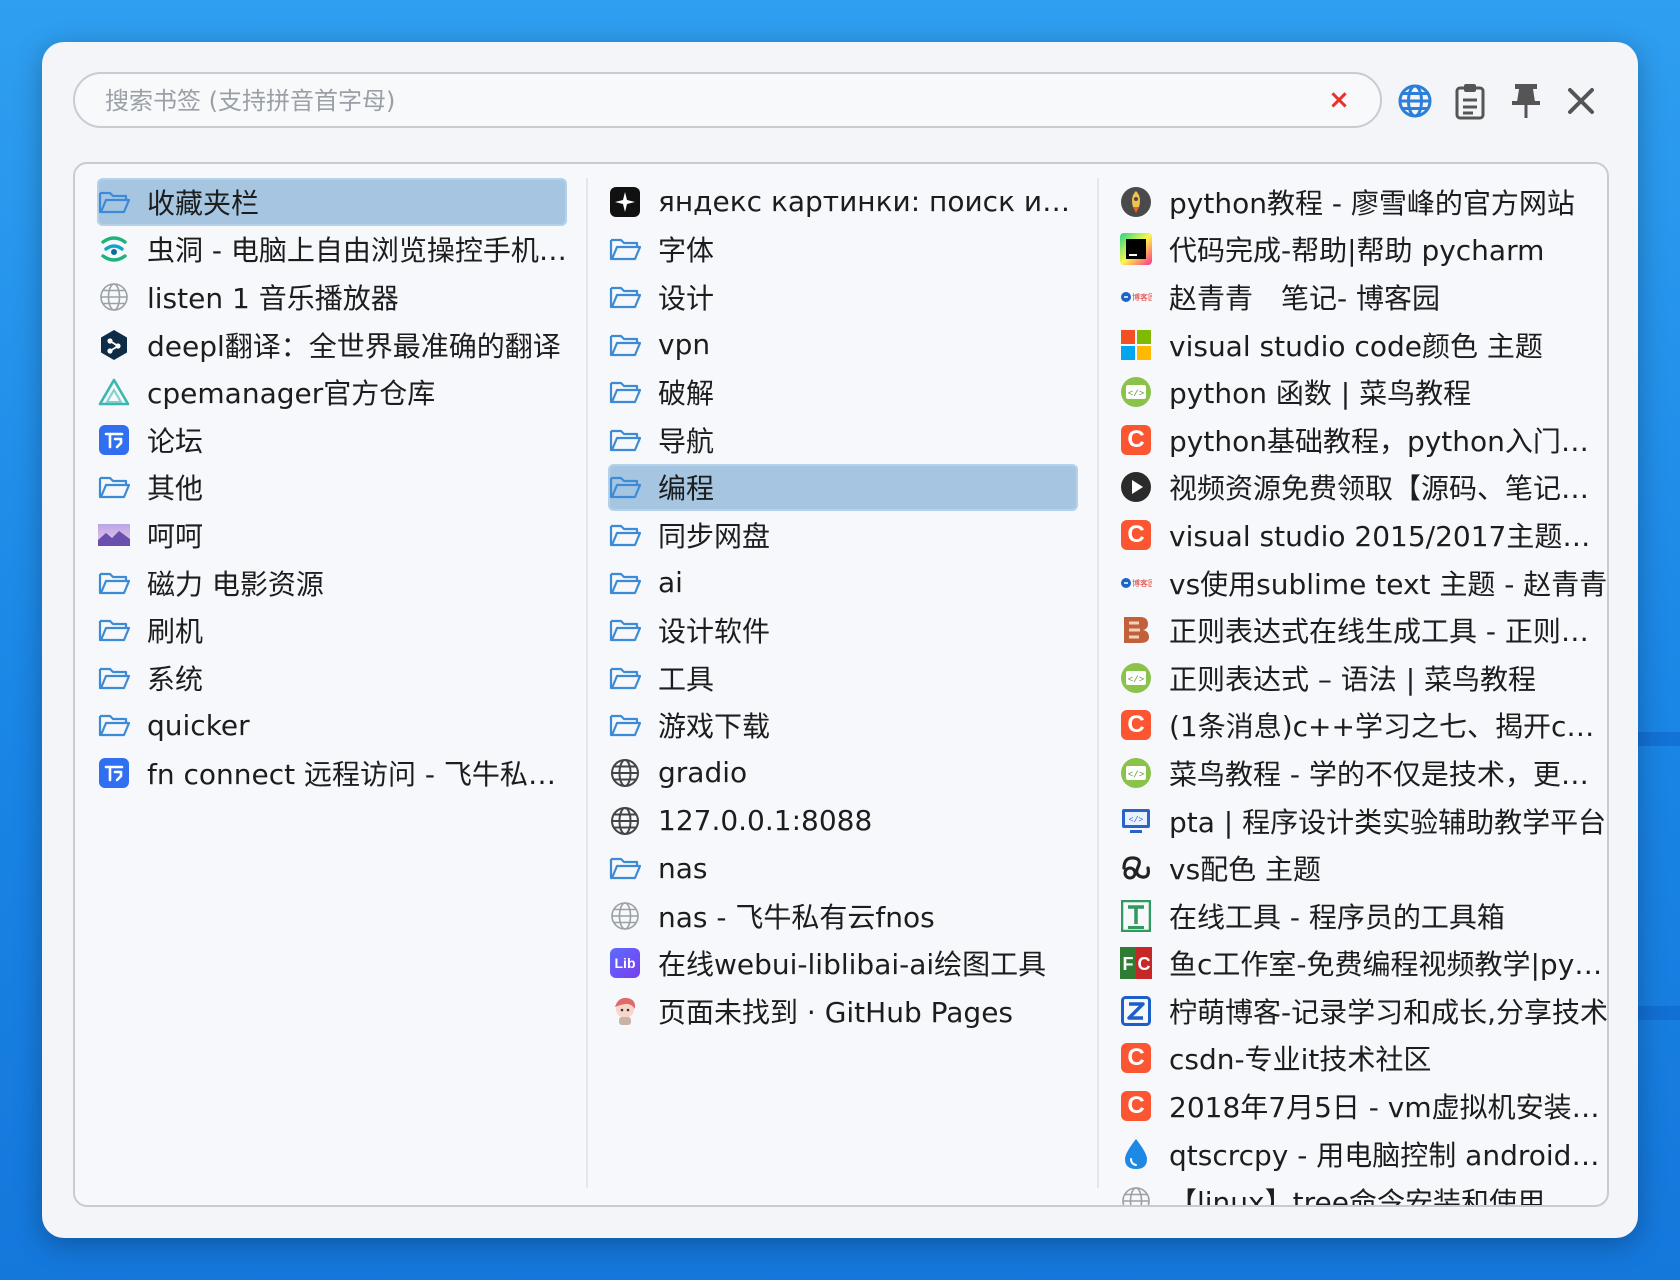  What do you see at coordinates (686, 251) in the screenshot?
I see `bookmark-label: 字体` at bounding box center [686, 251].